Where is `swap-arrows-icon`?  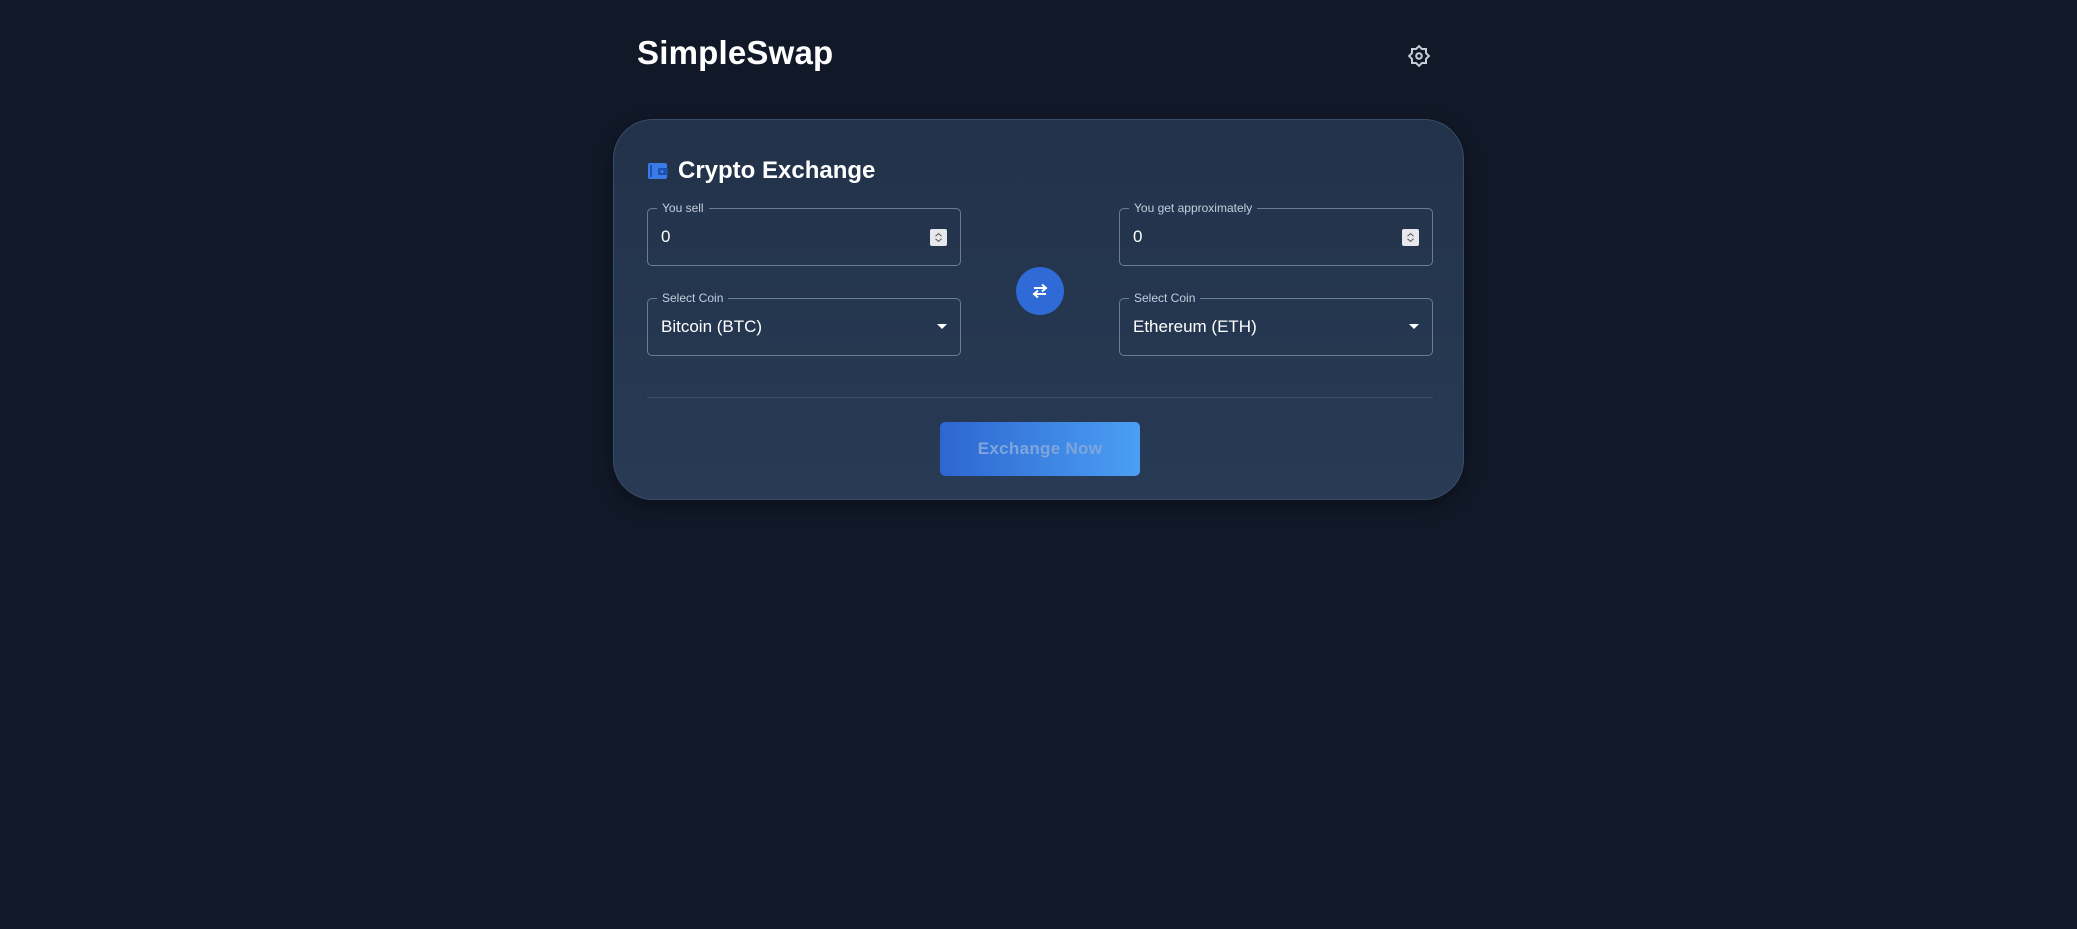
swap-arrows-icon is located at coordinates (1040, 291).